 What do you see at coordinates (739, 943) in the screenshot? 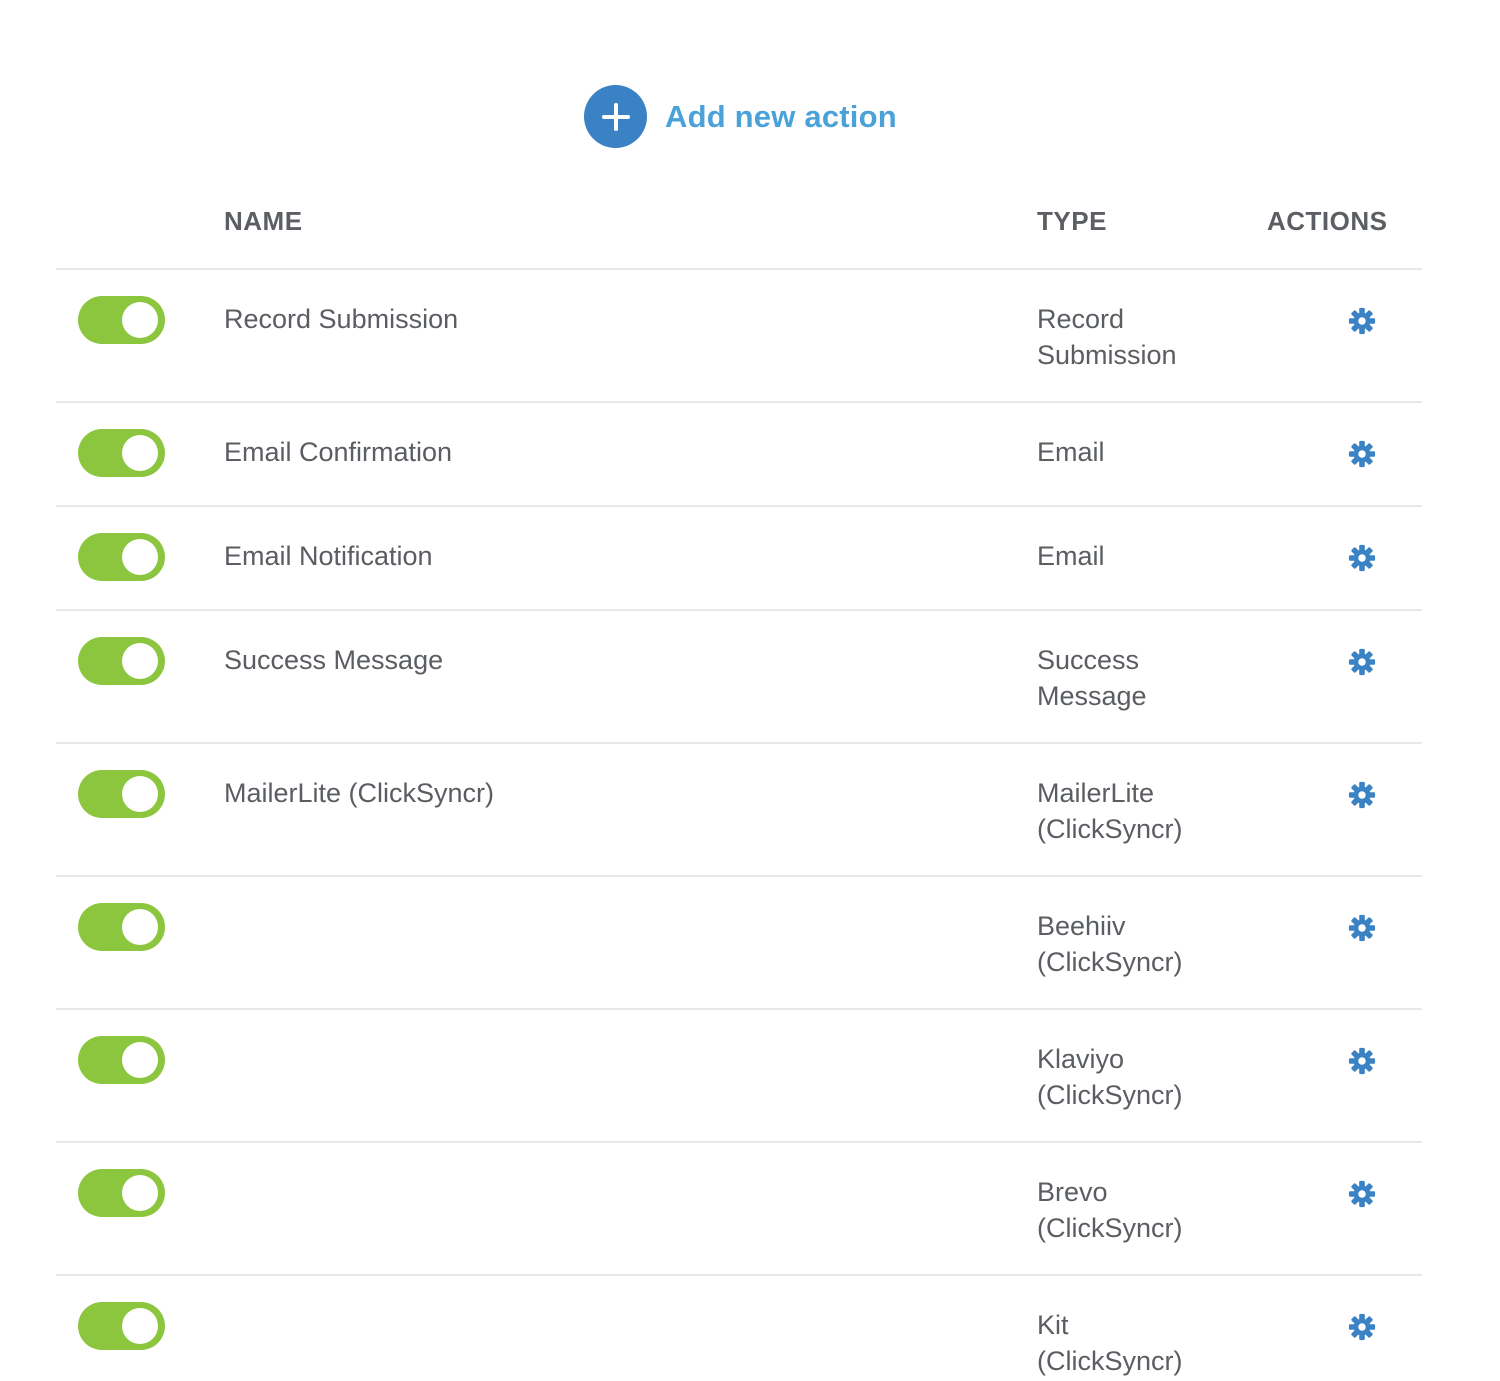
I see `table-row: Beehiiv (ClickSyncr)` at bounding box center [739, 943].